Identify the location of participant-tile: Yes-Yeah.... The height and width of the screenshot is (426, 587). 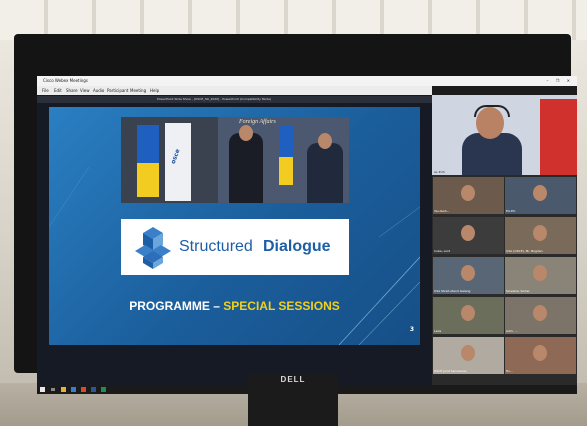
(468, 195).